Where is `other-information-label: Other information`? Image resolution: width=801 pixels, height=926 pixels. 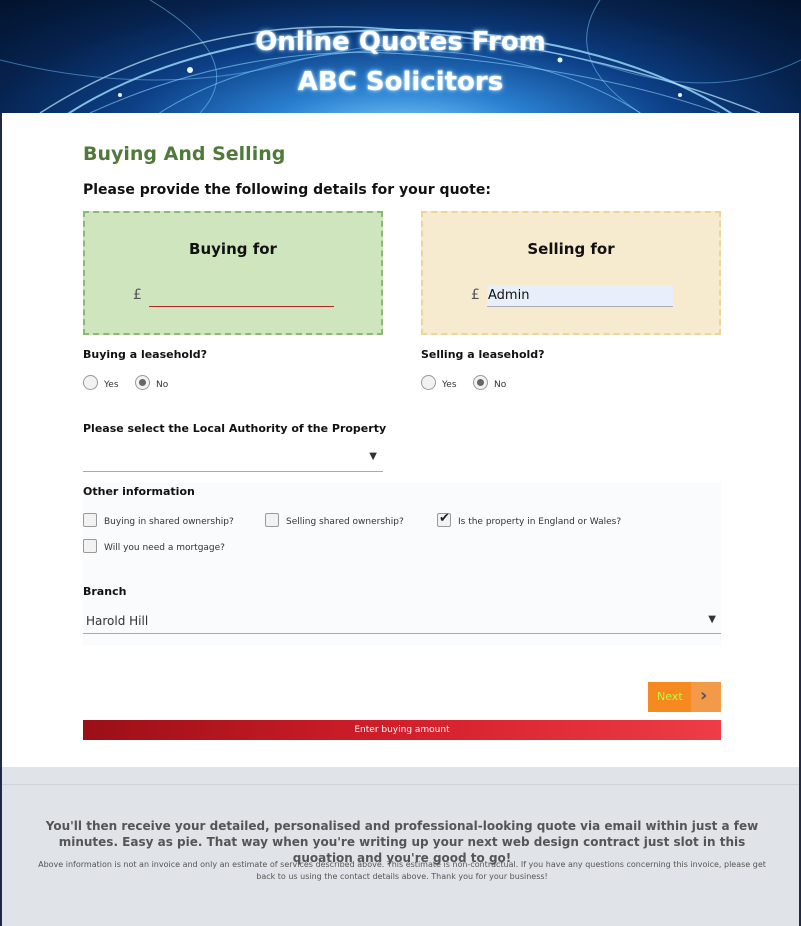 other-information-label: Other information is located at coordinates (139, 491).